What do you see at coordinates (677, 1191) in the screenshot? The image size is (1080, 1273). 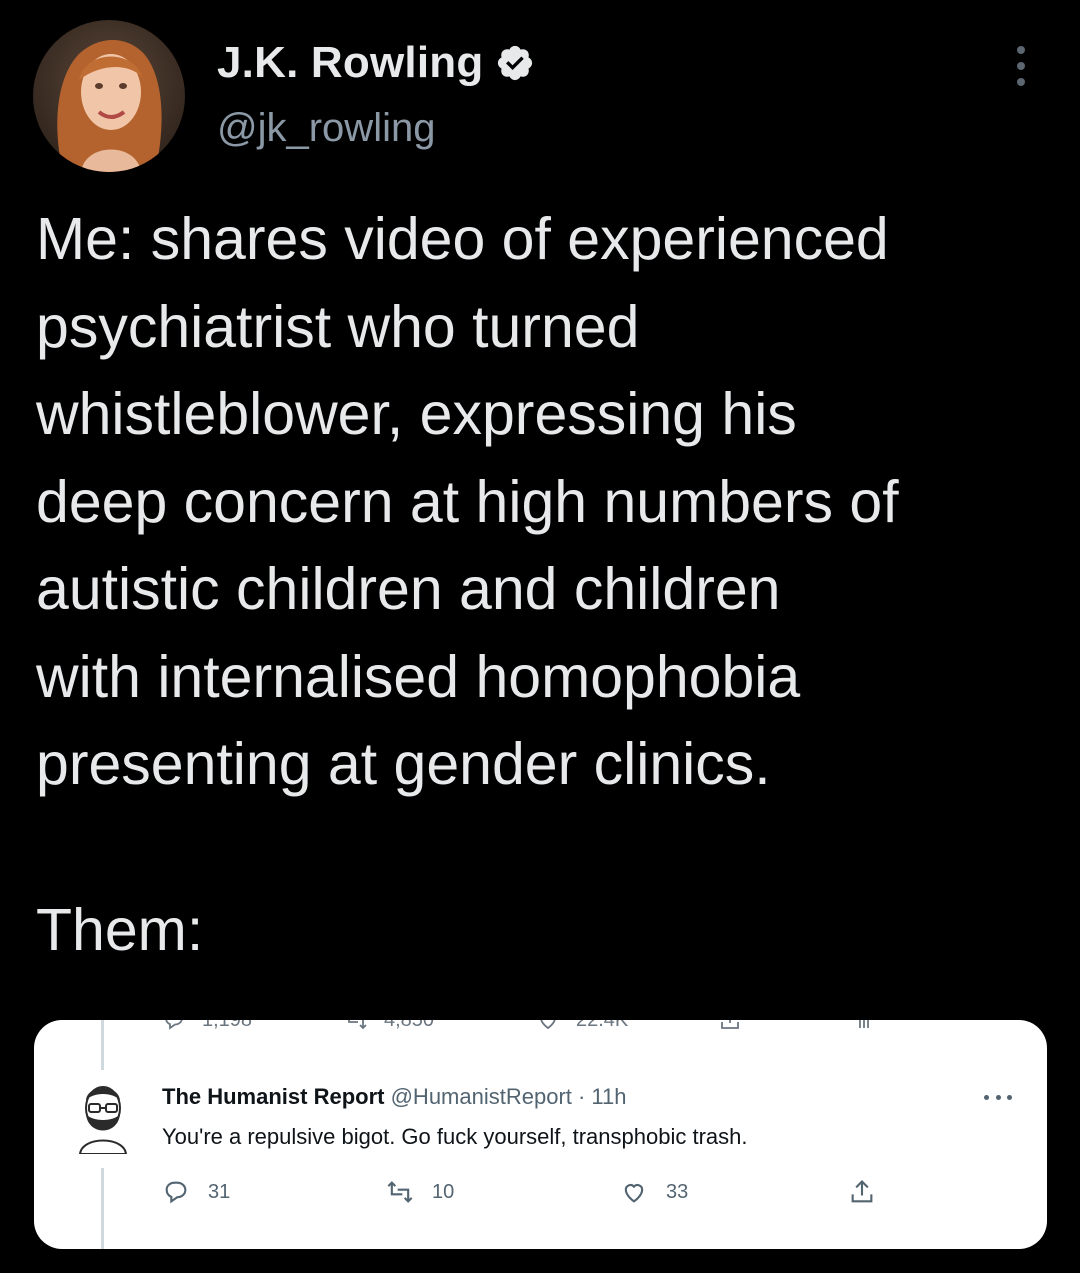 I see `like-count: 33` at bounding box center [677, 1191].